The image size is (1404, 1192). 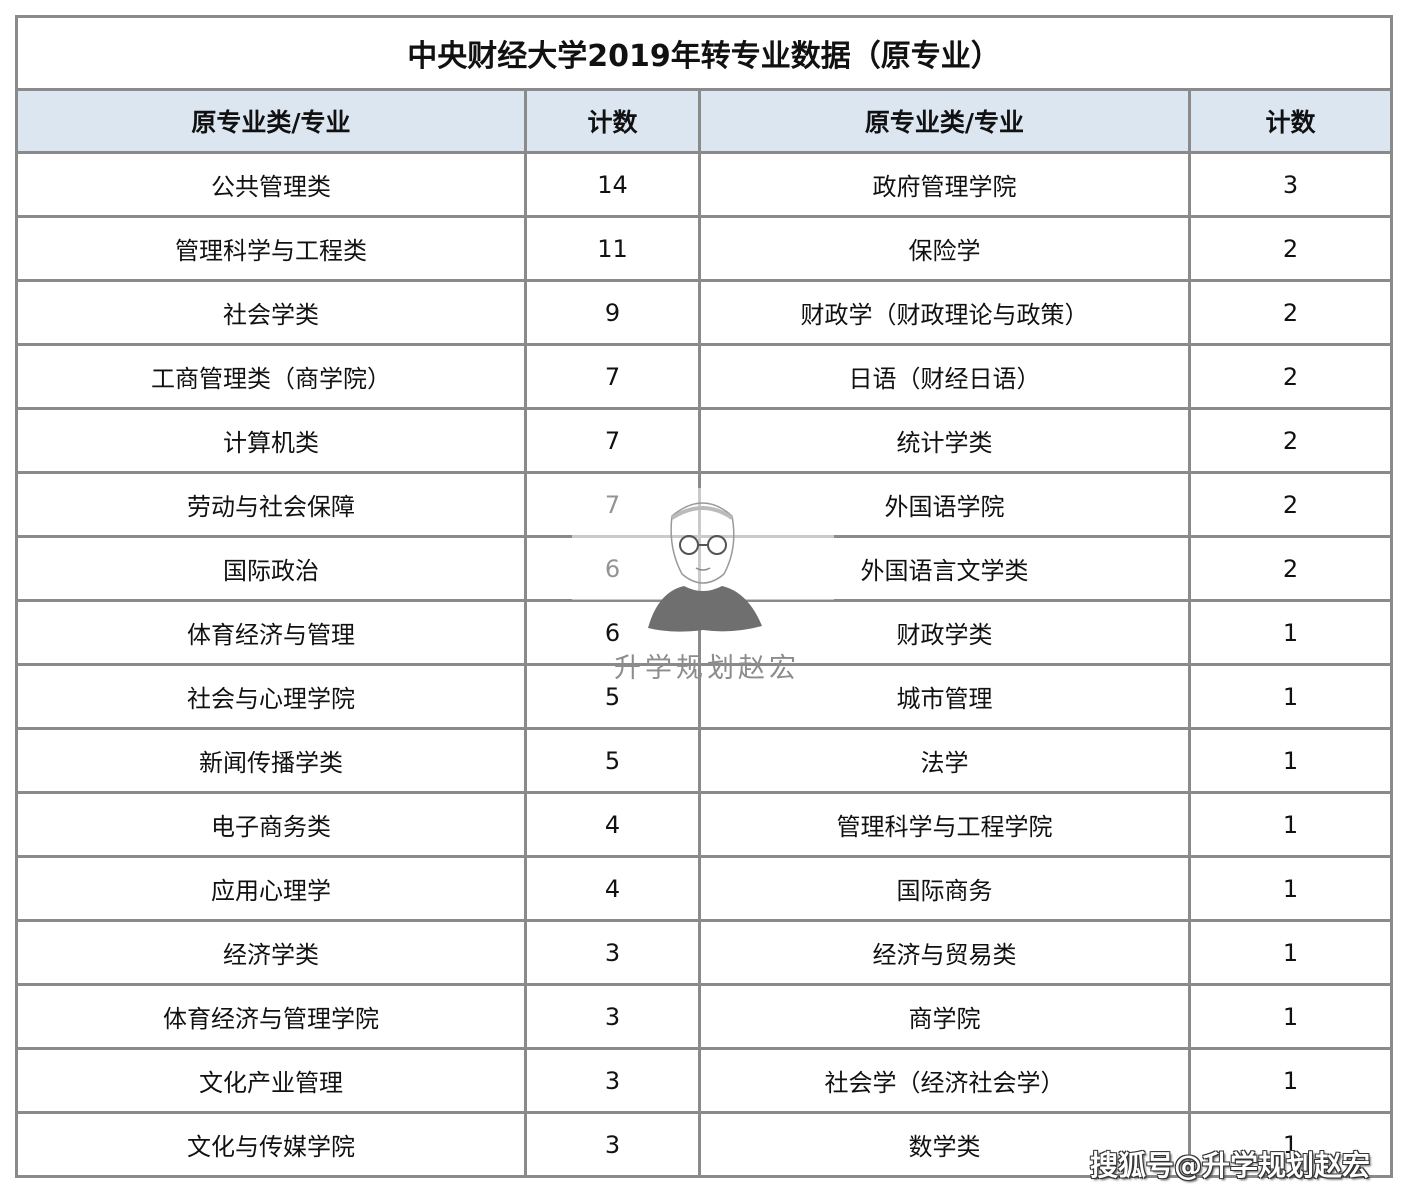 I want to click on header-left-count: 计数, so click(x=612, y=121).